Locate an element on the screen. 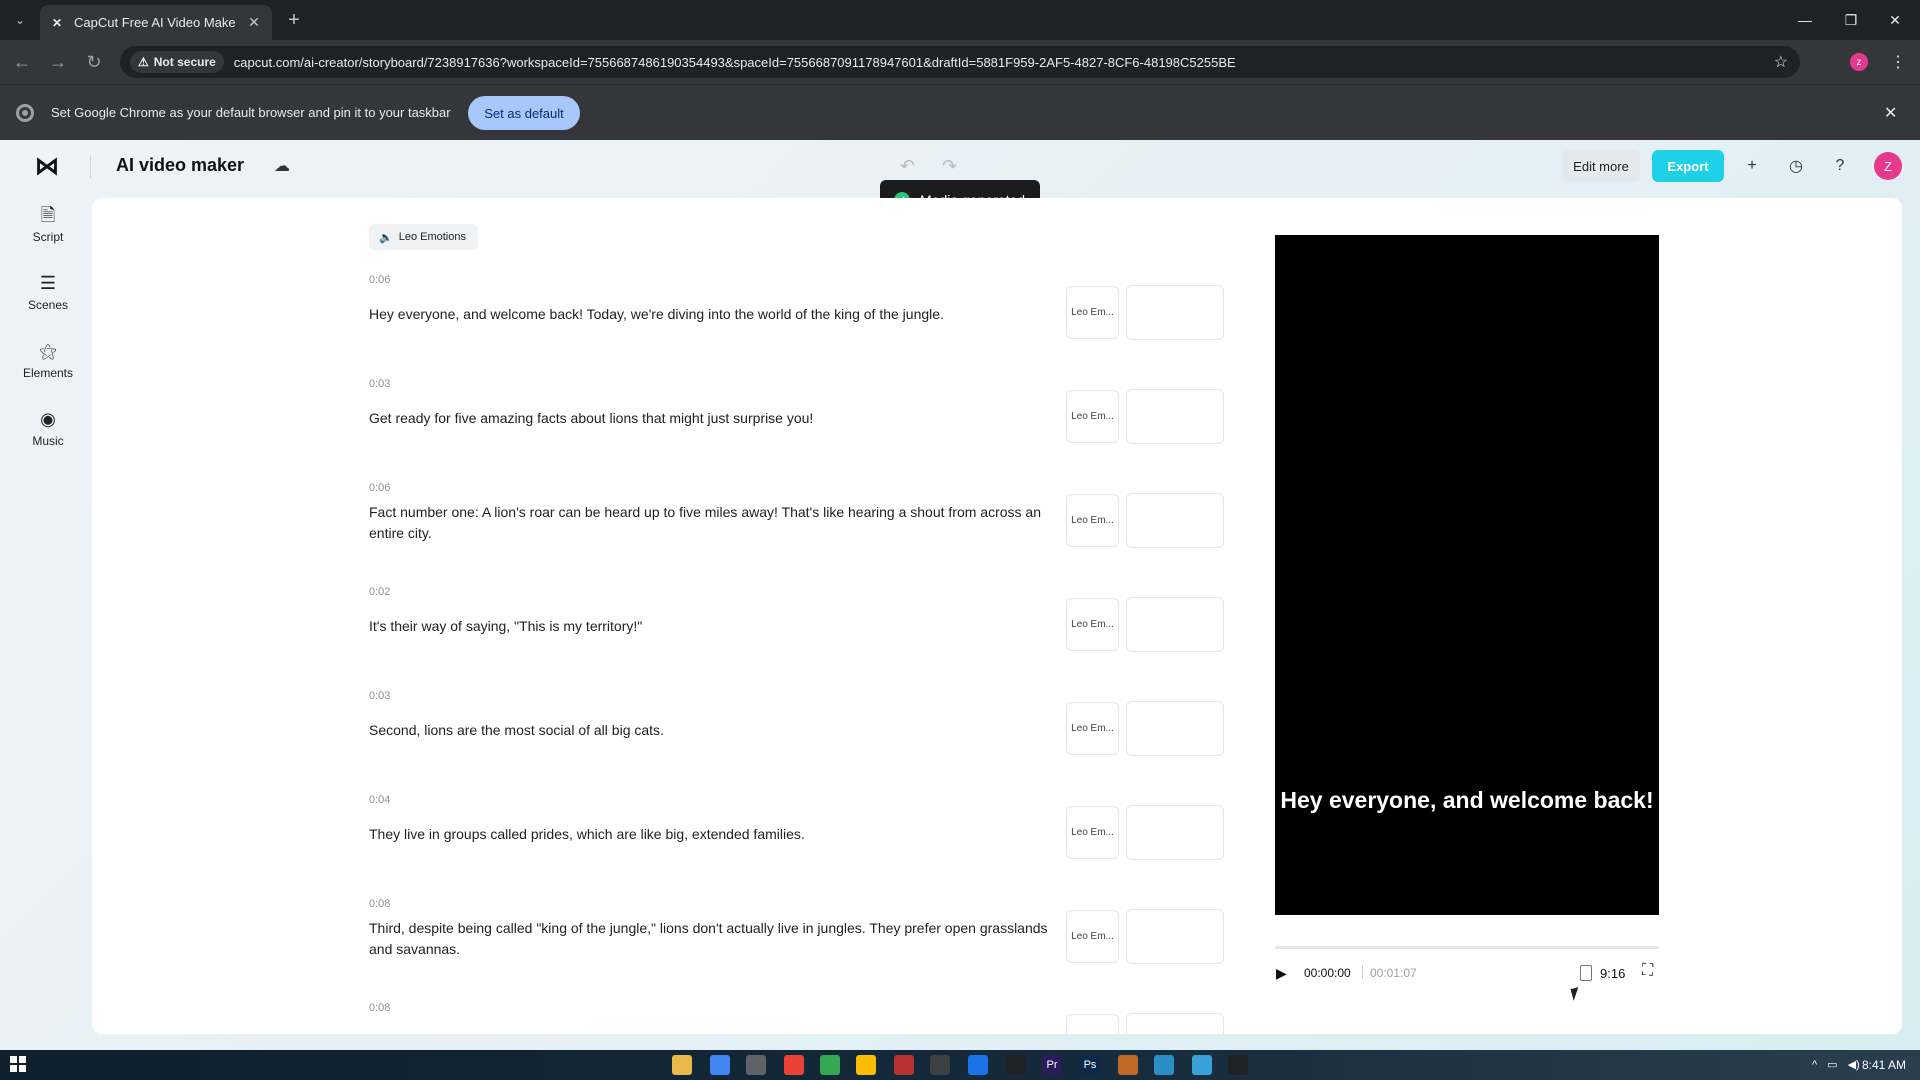 This screenshot has height=1080, width=1920. photos-icon is located at coordinates (866, 1065).